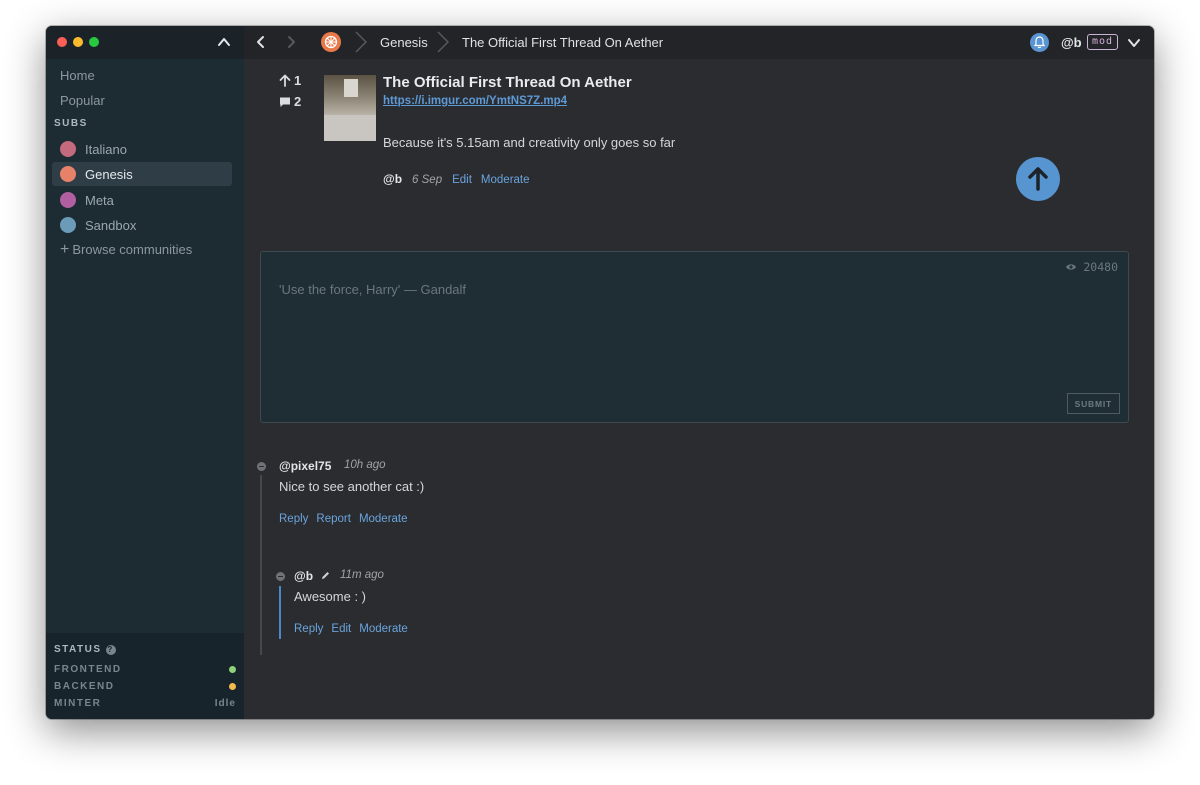 Image resolution: width=1200 pixels, height=785 pixels. Describe the element at coordinates (303, 576) in the screenshot. I see `comment-author: @b` at that location.